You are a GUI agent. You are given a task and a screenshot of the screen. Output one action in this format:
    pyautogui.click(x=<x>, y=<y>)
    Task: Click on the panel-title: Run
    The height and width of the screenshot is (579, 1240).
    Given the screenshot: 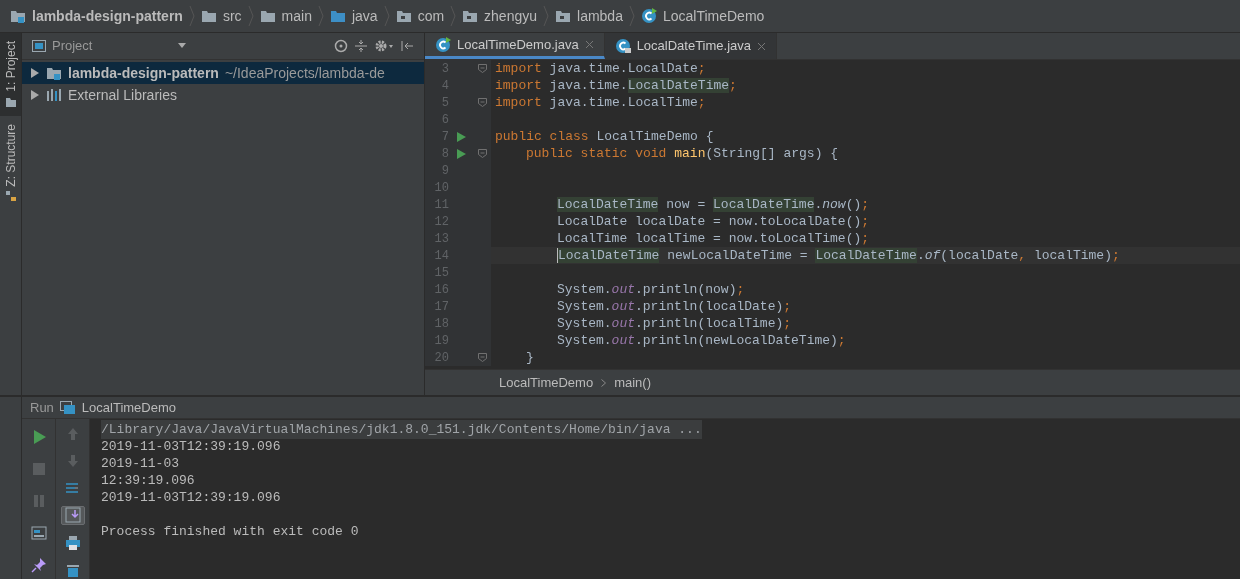 What is the action you would take?
    pyautogui.click(x=42, y=407)
    